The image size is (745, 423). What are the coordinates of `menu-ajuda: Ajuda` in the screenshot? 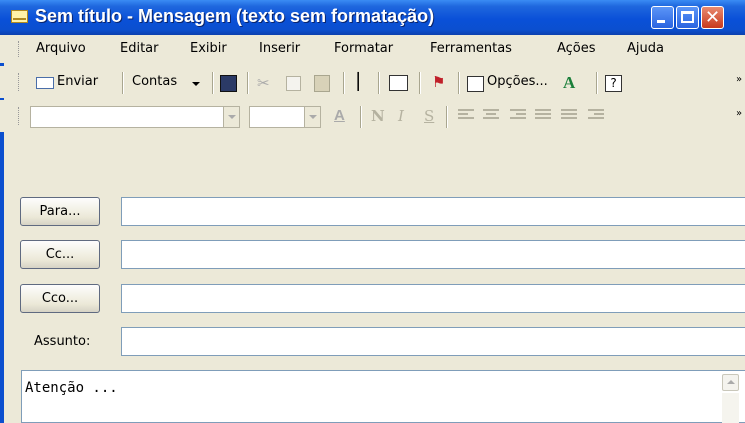 It's located at (645, 48).